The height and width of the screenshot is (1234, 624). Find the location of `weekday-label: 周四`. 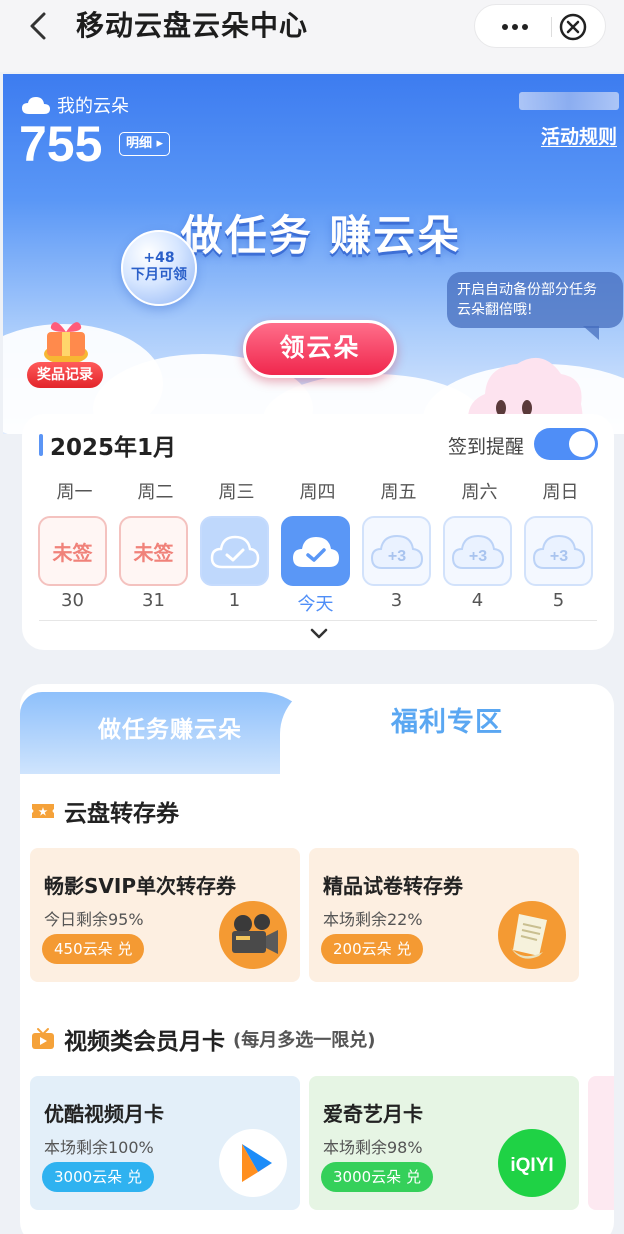

weekday-label: 周四 is located at coordinates (317, 492).